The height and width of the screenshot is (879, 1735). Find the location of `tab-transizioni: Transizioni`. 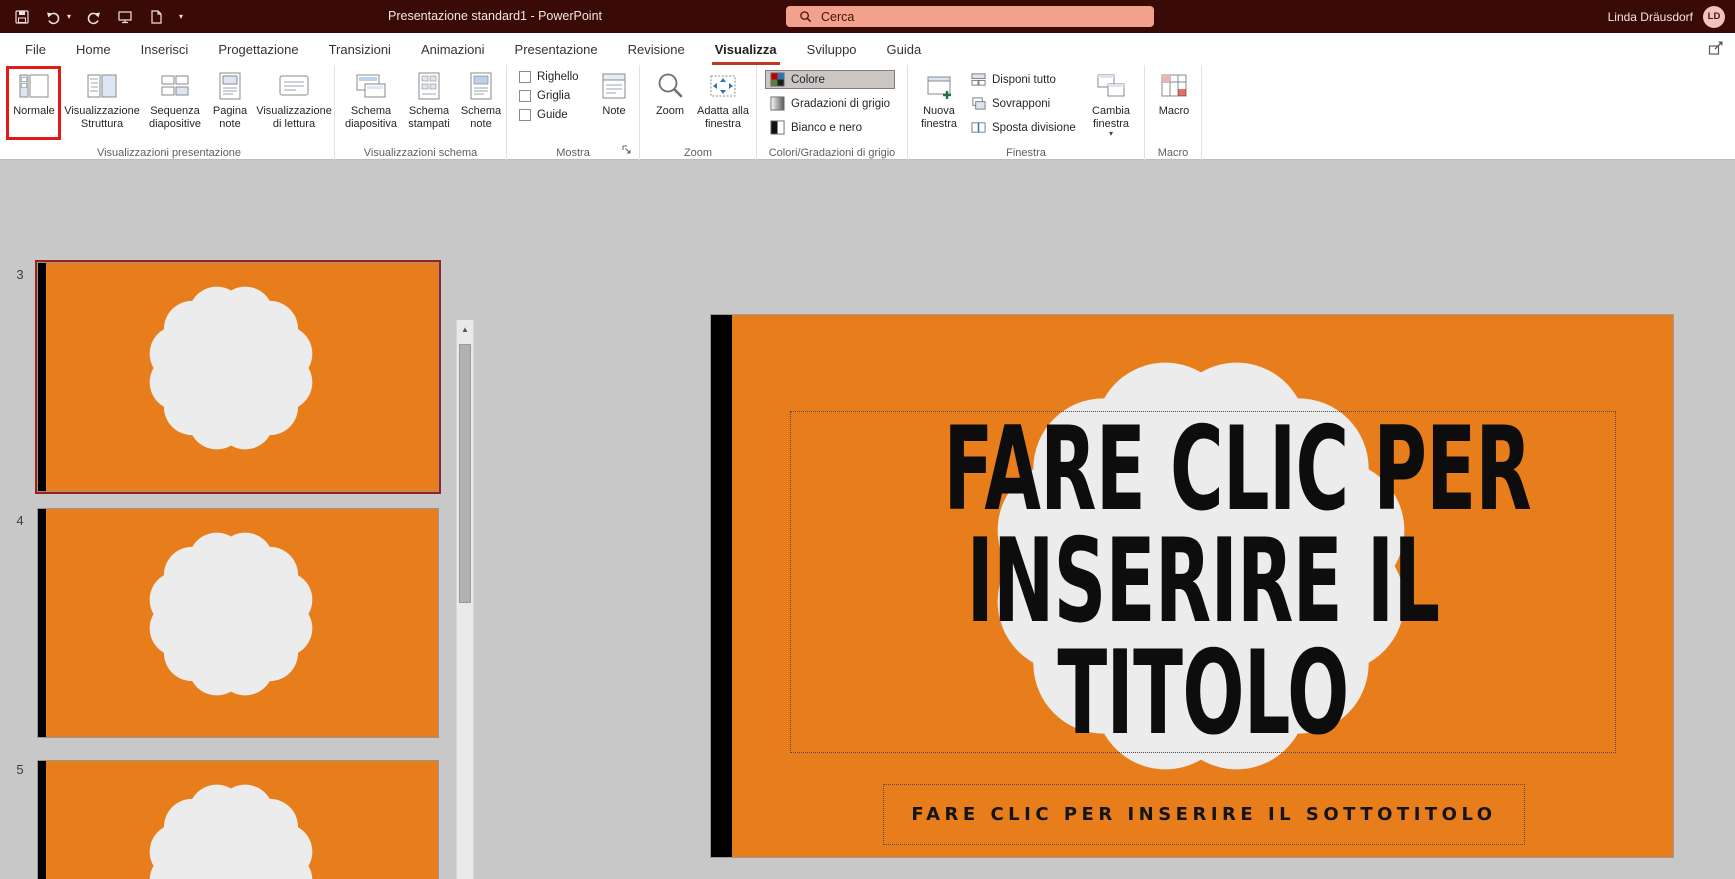

tab-transizioni: Transizioni is located at coordinates (360, 49).